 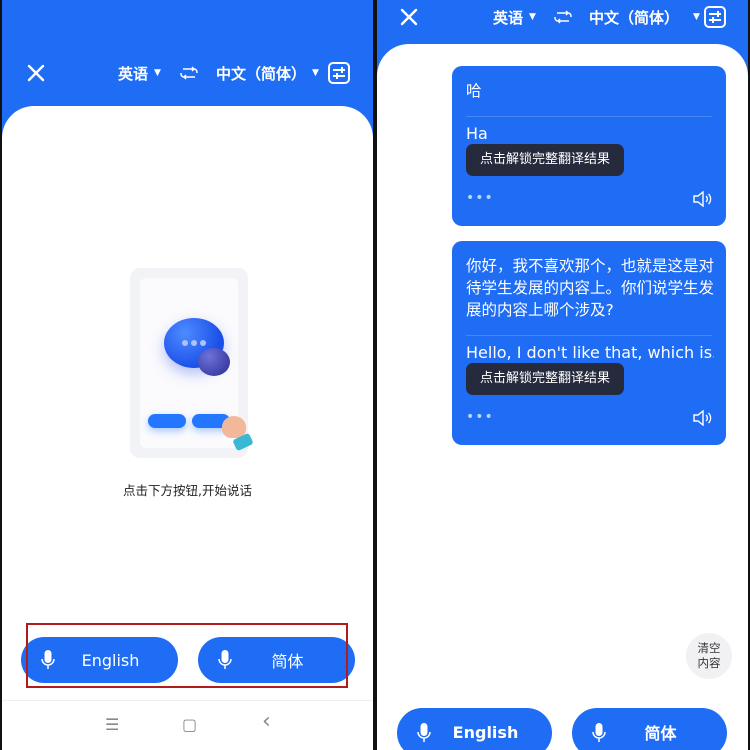 What do you see at coordinates (214, 362) in the screenshot?
I see `chat-bubble-icon` at bounding box center [214, 362].